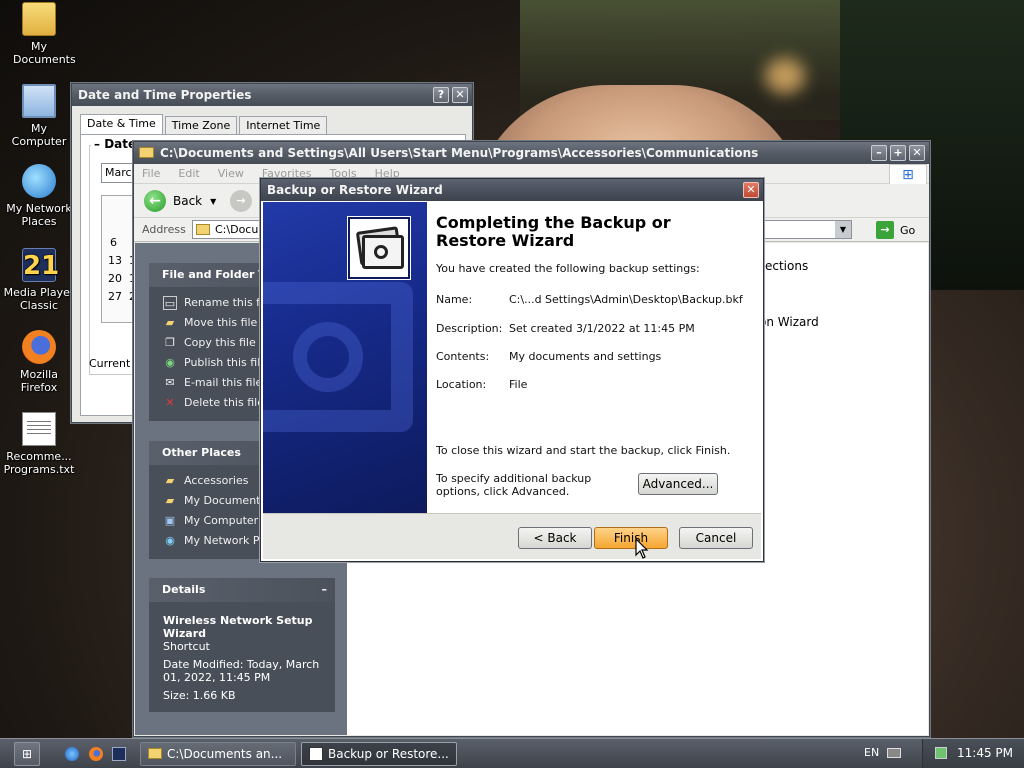 This screenshot has width=1024, height=768. Describe the element at coordinates (39, 101) in the screenshot. I see `computer-icon` at that location.